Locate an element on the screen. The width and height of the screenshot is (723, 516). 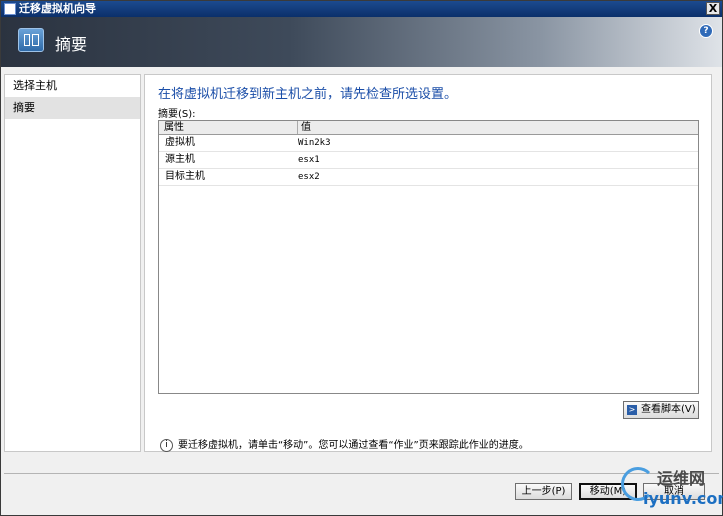
title-bar: 迁移虚拟机向导 X is located at coordinates (361, 9).